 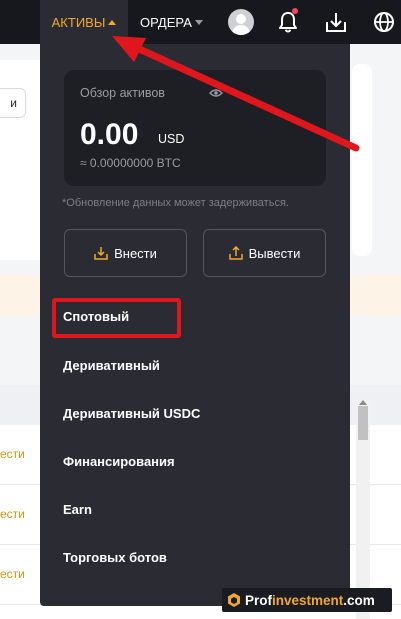 I want to click on avatar, so click(x=241, y=22).